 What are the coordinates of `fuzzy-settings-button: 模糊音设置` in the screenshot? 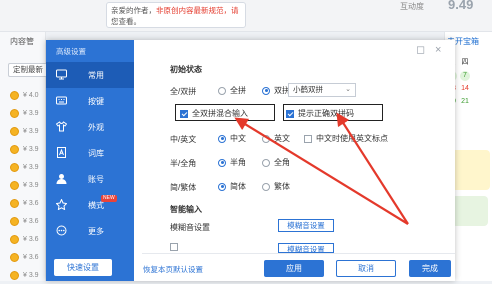 It's located at (306, 225).